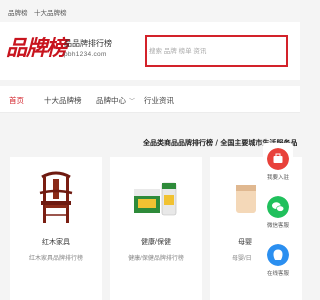 This screenshot has width=320, height=300. I want to click on search-input, so click(216, 51).